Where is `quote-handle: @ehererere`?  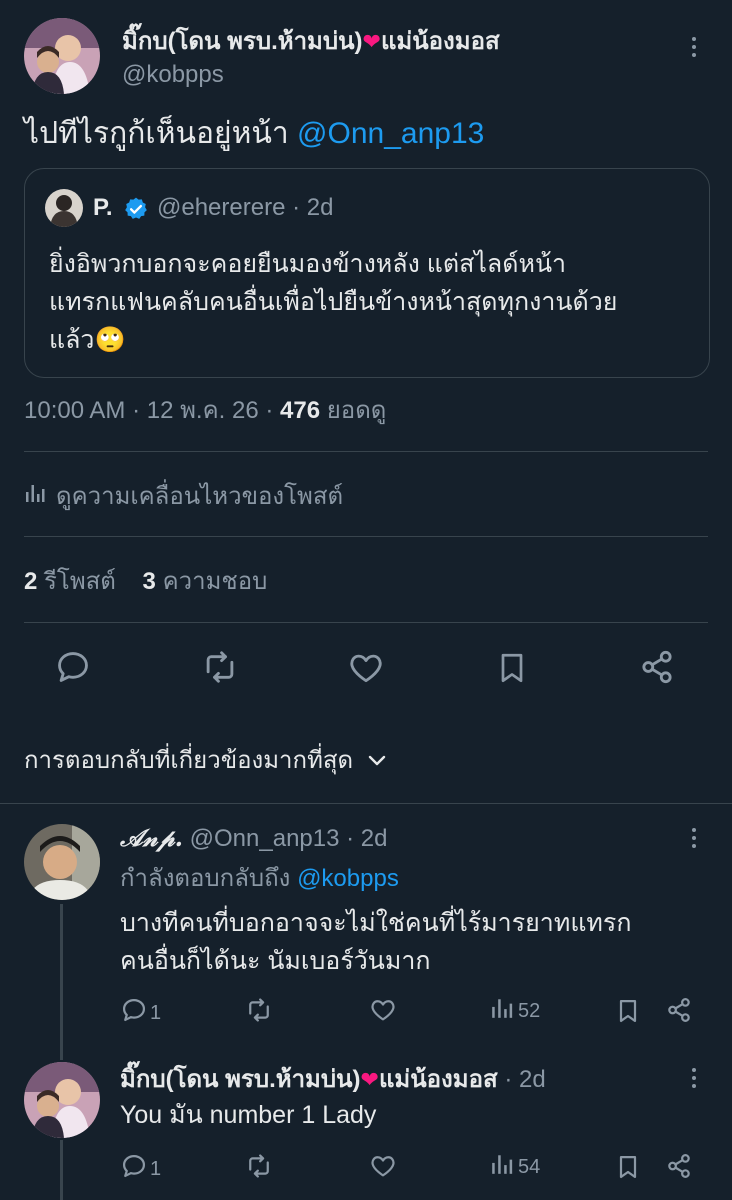 quote-handle: @ehererere is located at coordinates (221, 207).